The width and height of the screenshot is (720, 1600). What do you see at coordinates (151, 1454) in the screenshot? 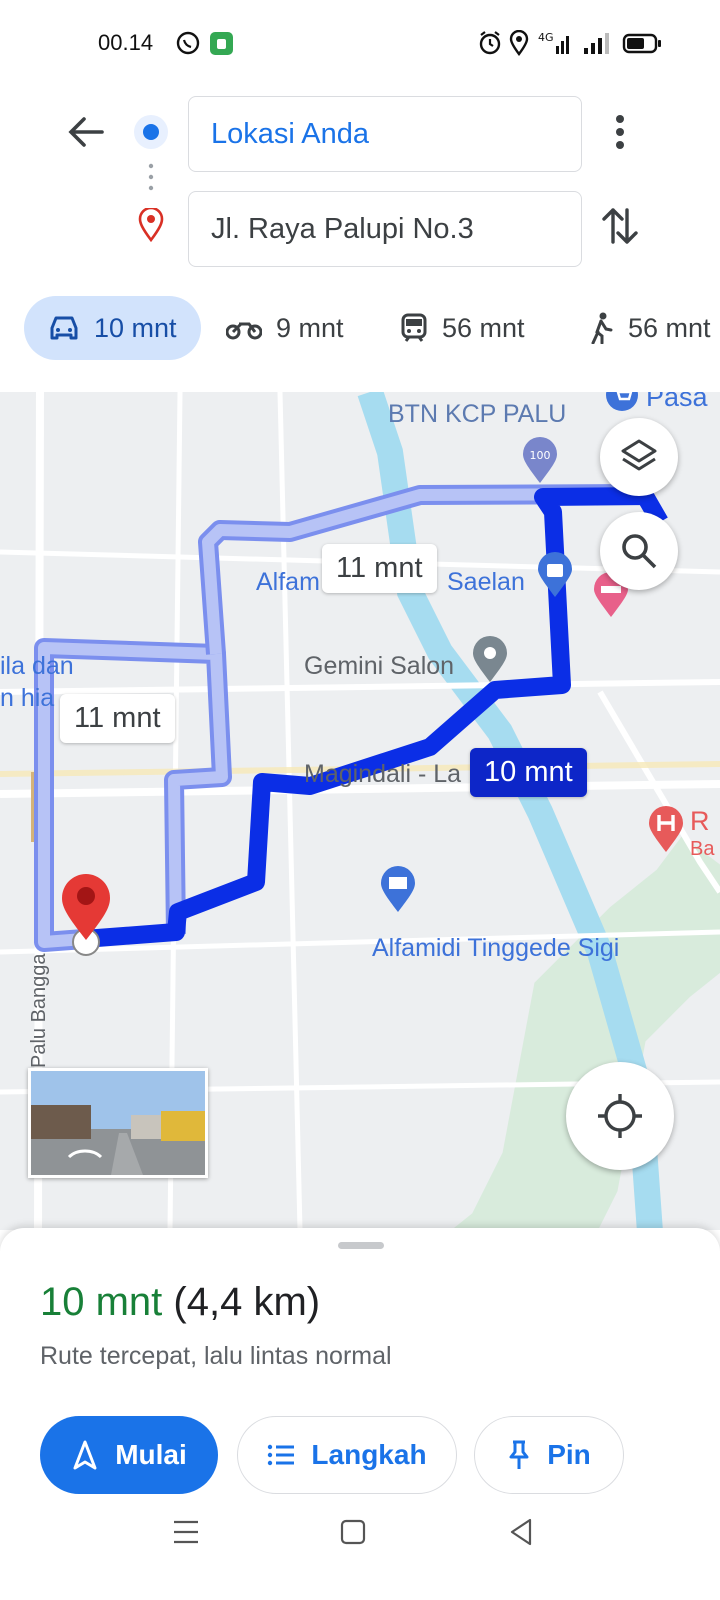
I see `start-button-label: Mulai` at bounding box center [151, 1454].